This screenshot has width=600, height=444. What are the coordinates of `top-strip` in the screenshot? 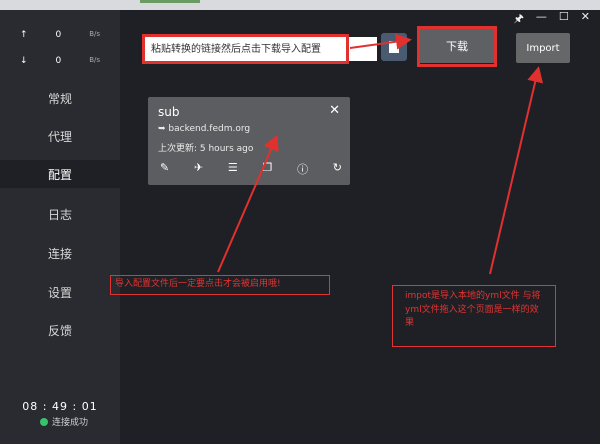 It's located at (300, 5).